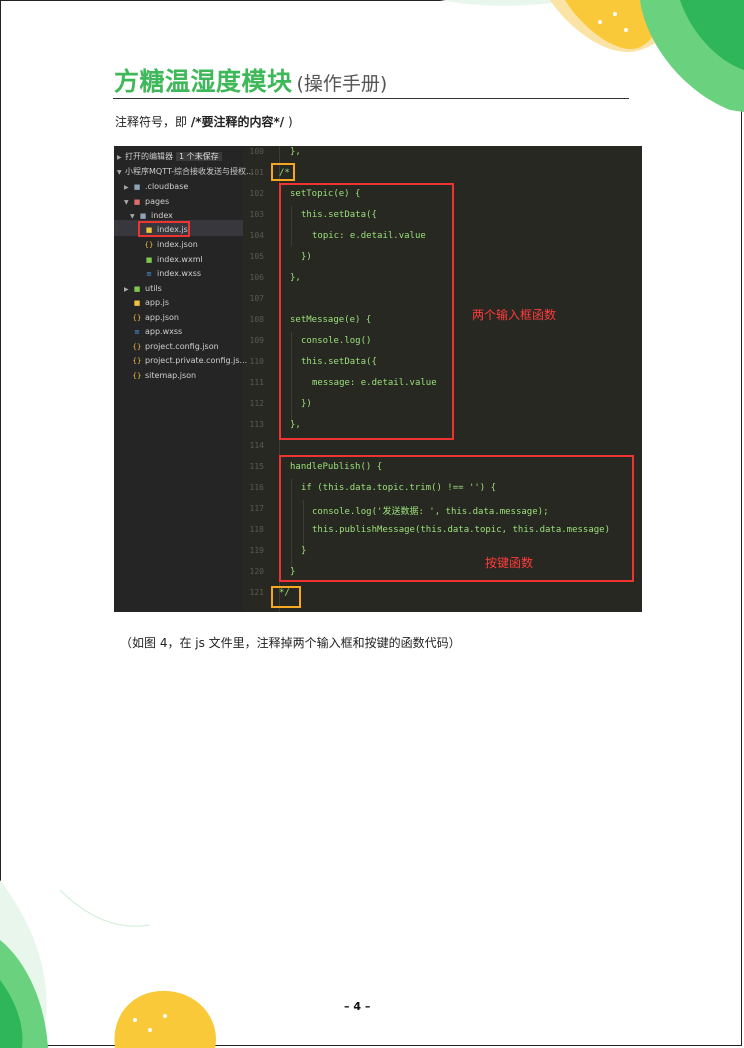 The image size is (744, 1048). What do you see at coordinates (164, 331) in the screenshot?
I see `tree-item-label: app.wxss` at bounding box center [164, 331].